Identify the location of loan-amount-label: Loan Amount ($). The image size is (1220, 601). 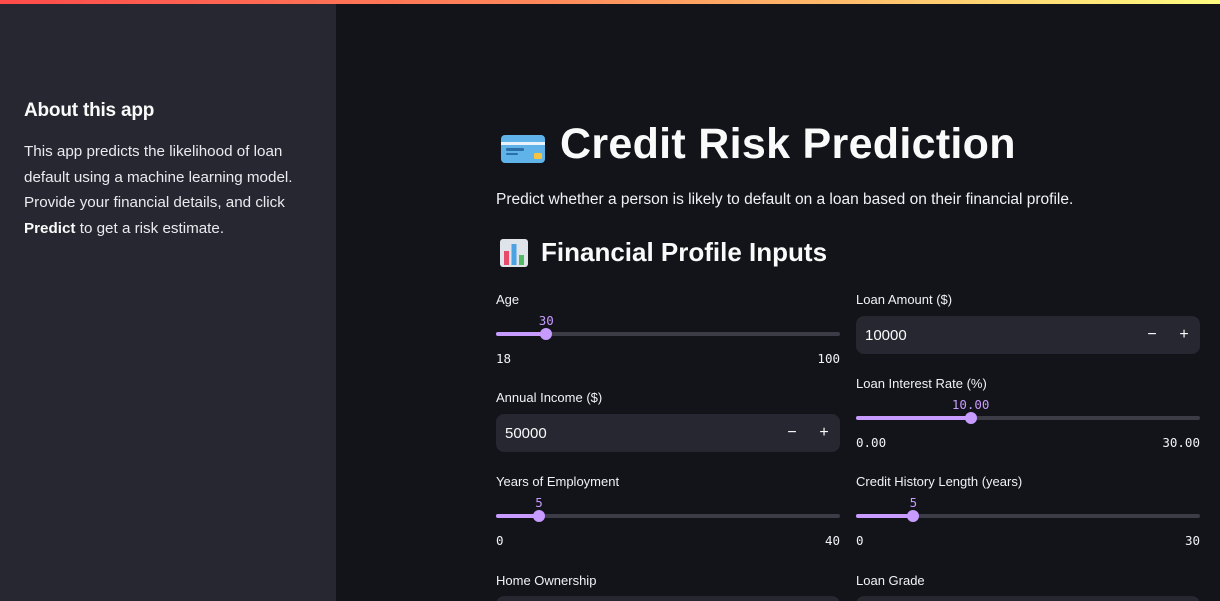
(904, 299).